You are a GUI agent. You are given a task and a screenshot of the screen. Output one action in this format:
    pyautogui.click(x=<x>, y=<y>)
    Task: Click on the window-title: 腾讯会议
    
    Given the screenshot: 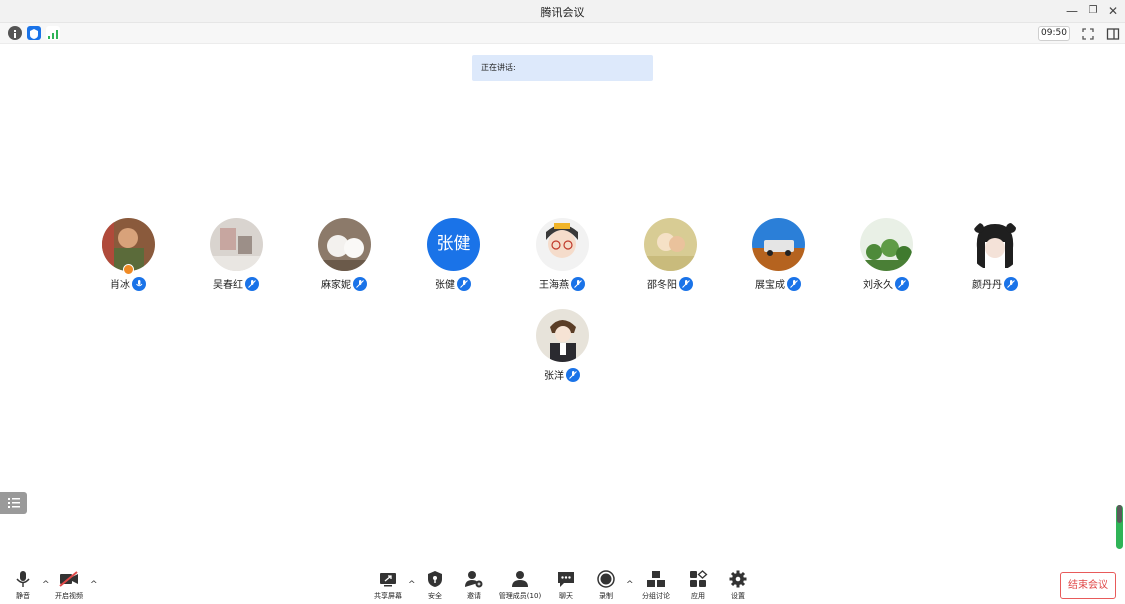 What is the action you would take?
    pyautogui.click(x=562, y=12)
    